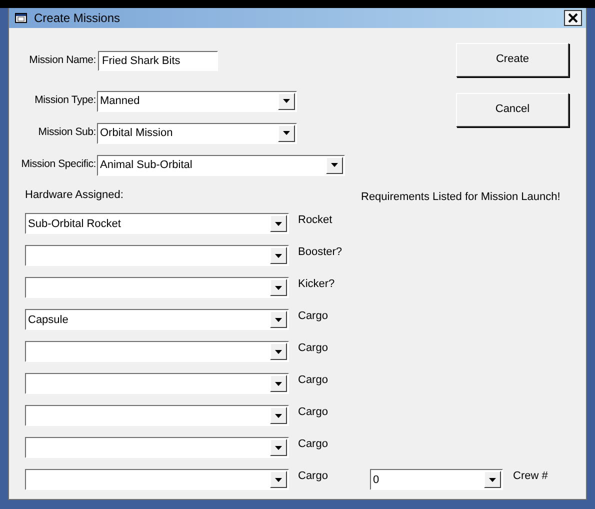  Describe the element at coordinates (74, 195) in the screenshot. I see `section-heading: Hardware Assigned:` at that location.